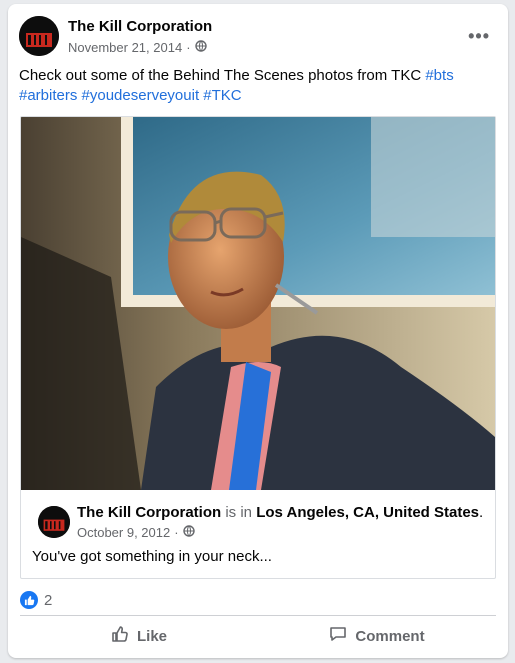 The image size is (515, 663). What do you see at coordinates (48, 95) in the screenshot?
I see `hashtag: #arbiters` at bounding box center [48, 95].